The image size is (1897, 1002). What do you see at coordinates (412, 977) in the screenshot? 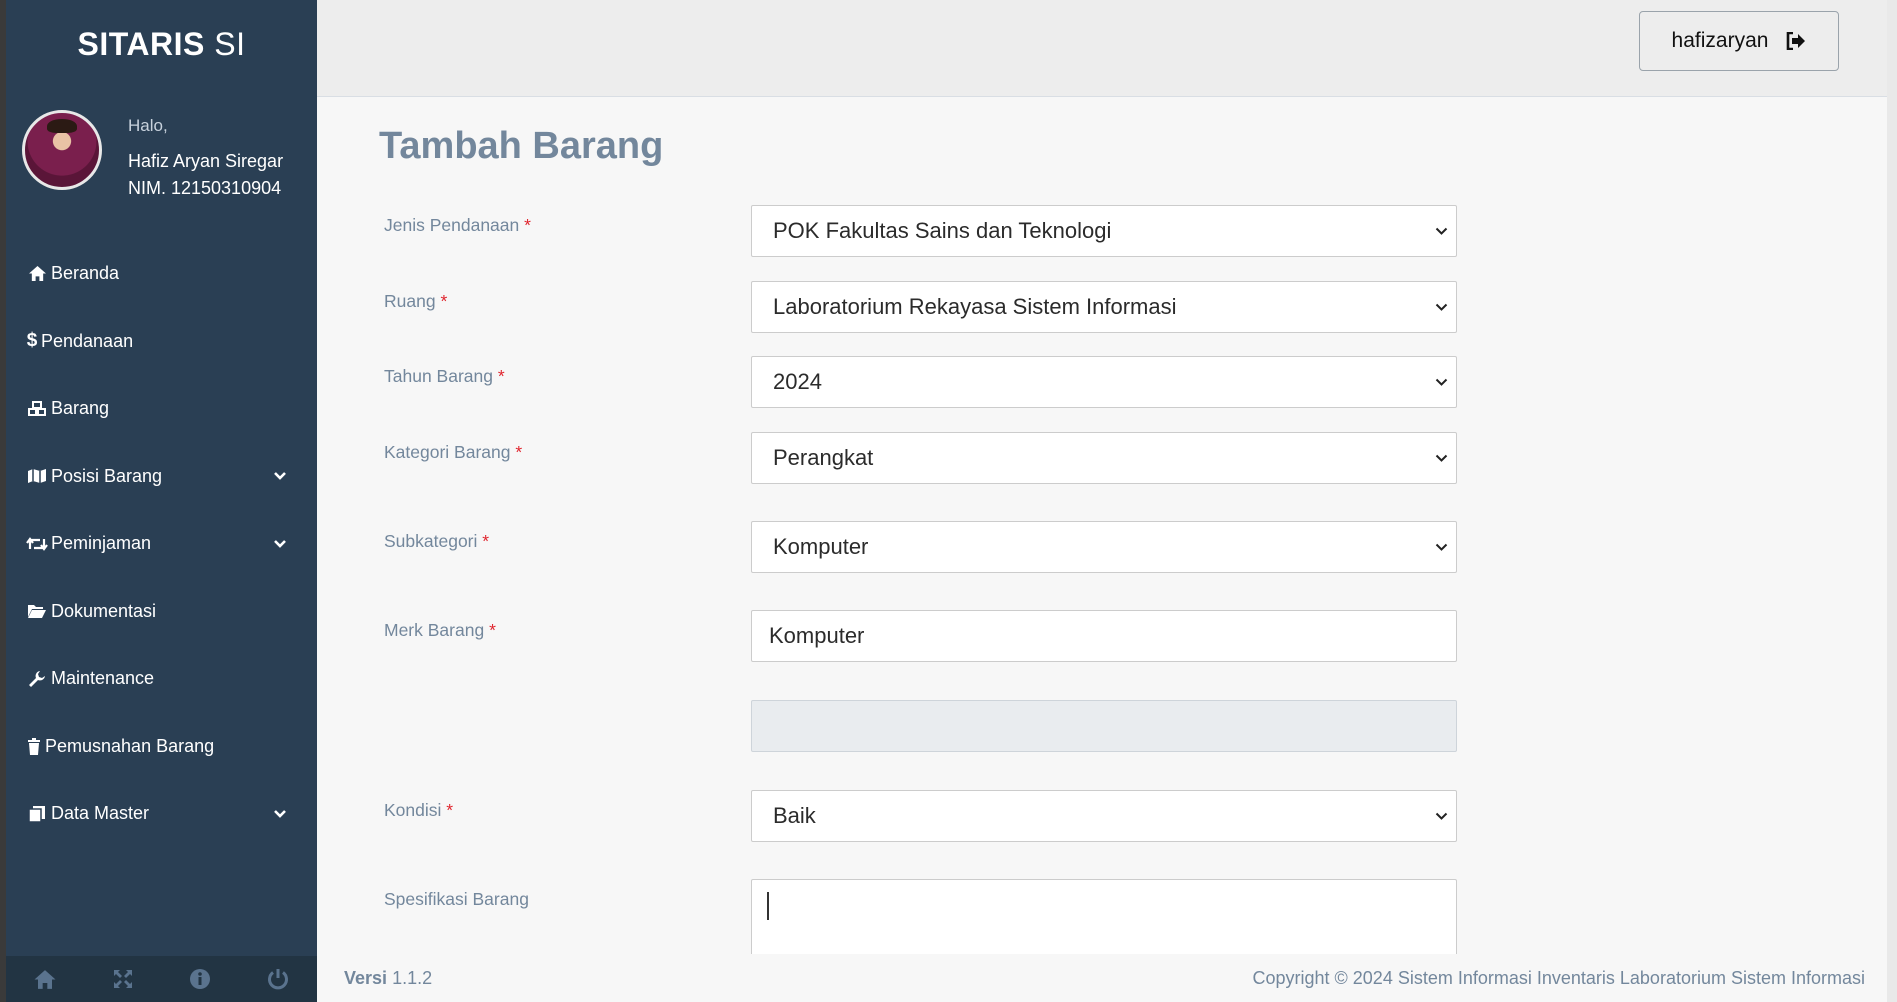
I see `version-number: 1.1.2` at bounding box center [412, 977].